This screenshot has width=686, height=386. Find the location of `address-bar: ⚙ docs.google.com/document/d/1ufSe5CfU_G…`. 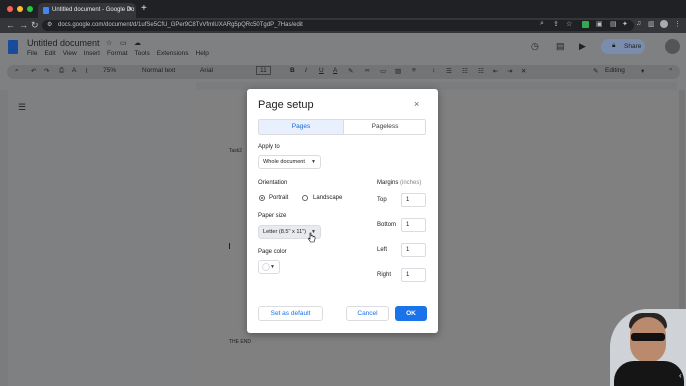

address-bar: ⚙ docs.google.com/document/d/1ufSe5CfU_G… is located at coordinates (338, 25).